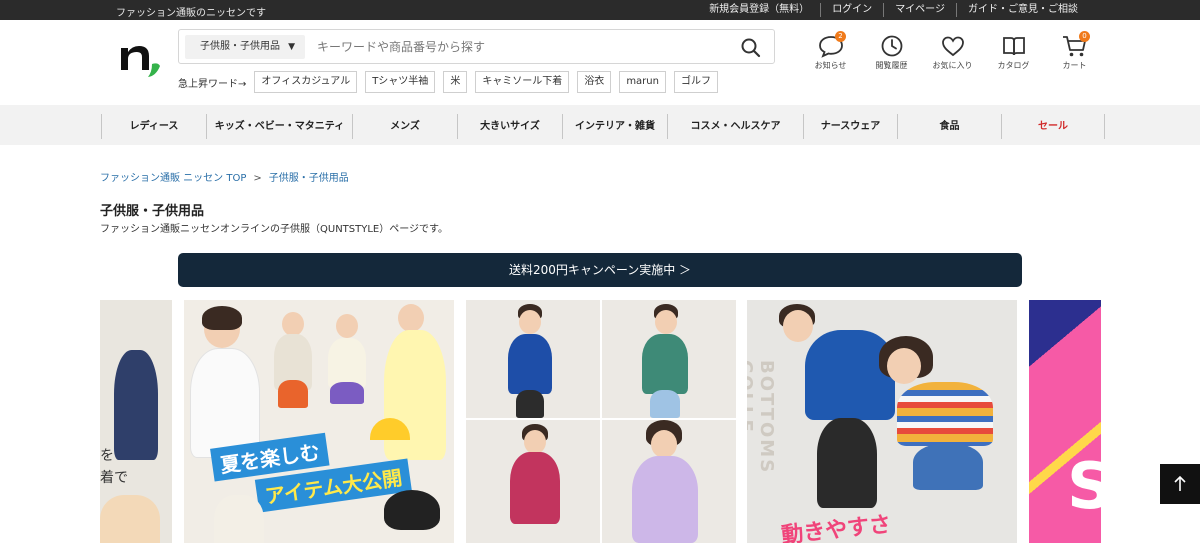 The height and width of the screenshot is (543, 1200). I want to click on model-light-jeans, so click(665, 404).